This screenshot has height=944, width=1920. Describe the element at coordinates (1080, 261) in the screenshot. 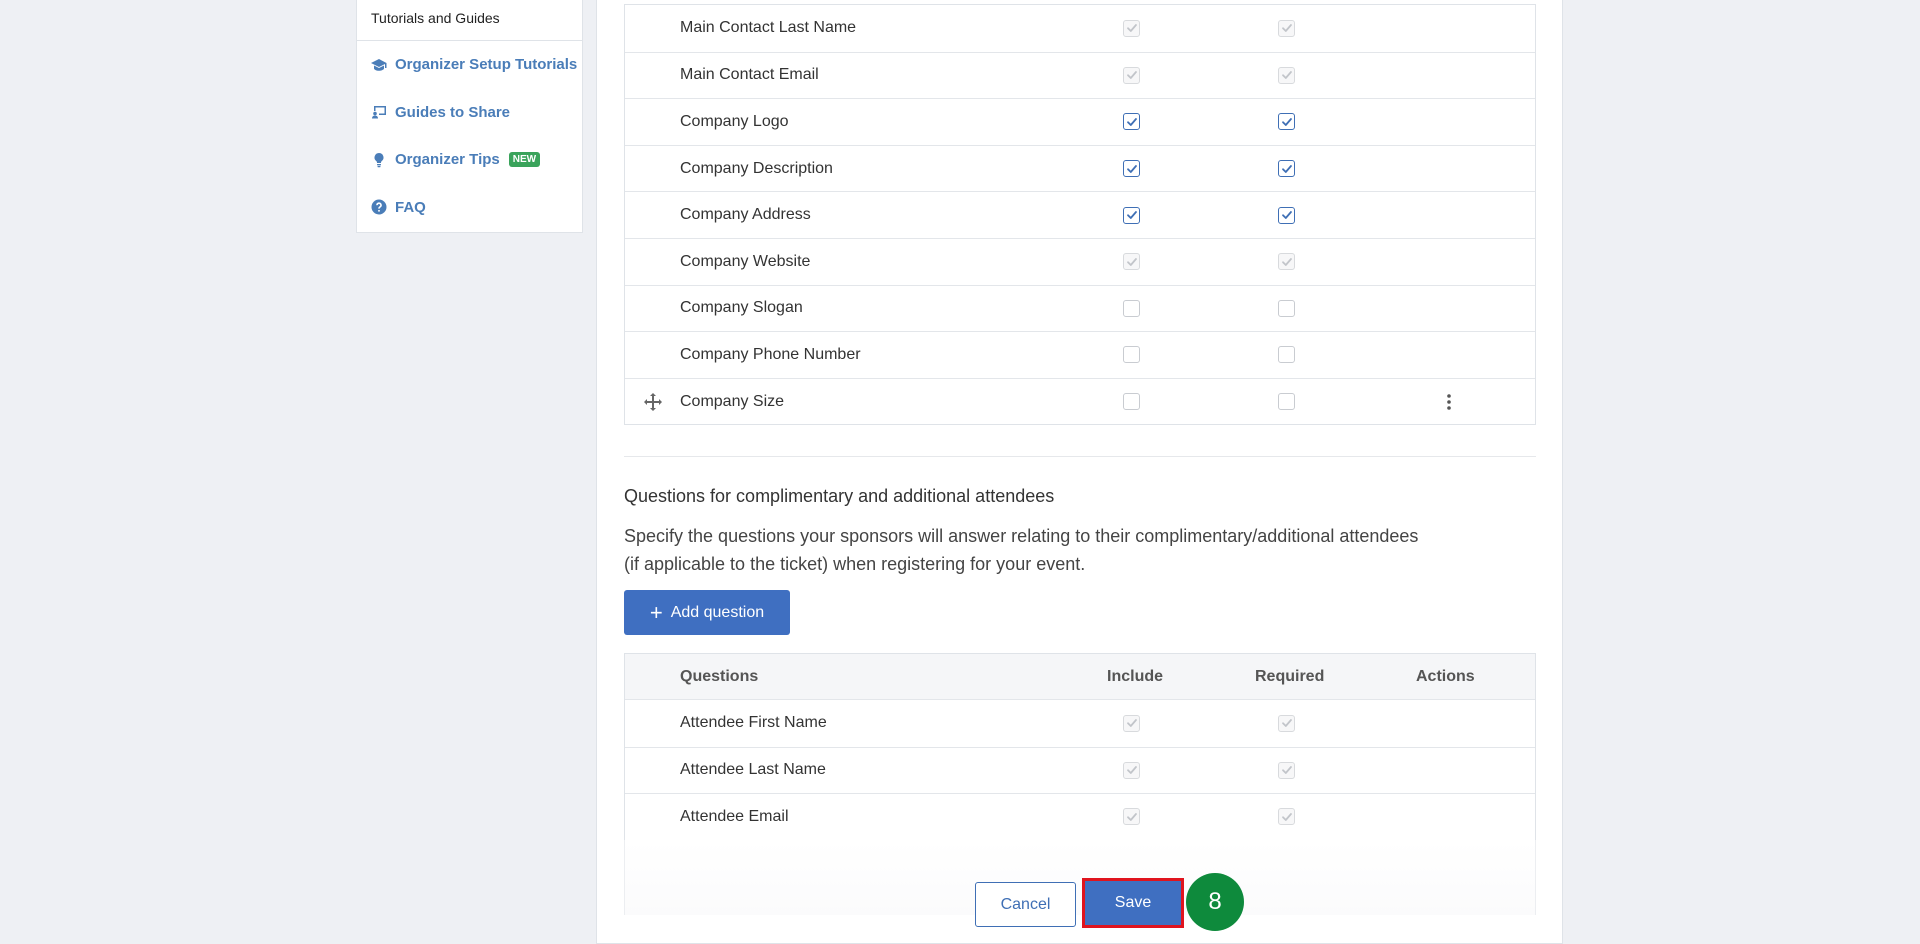

I see `table-row: Company Website` at that location.